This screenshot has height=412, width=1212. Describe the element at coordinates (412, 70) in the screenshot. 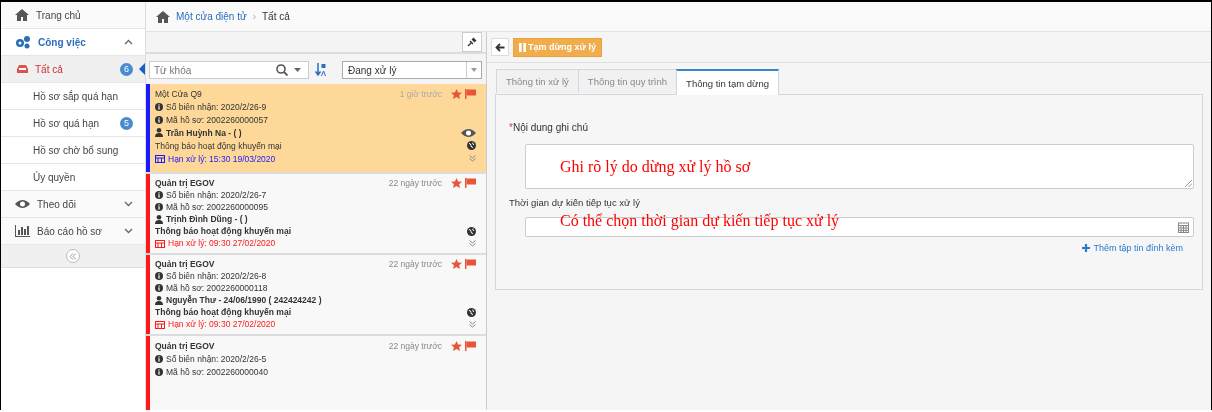

I see `status-dropdown: Đang xử lý` at that location.